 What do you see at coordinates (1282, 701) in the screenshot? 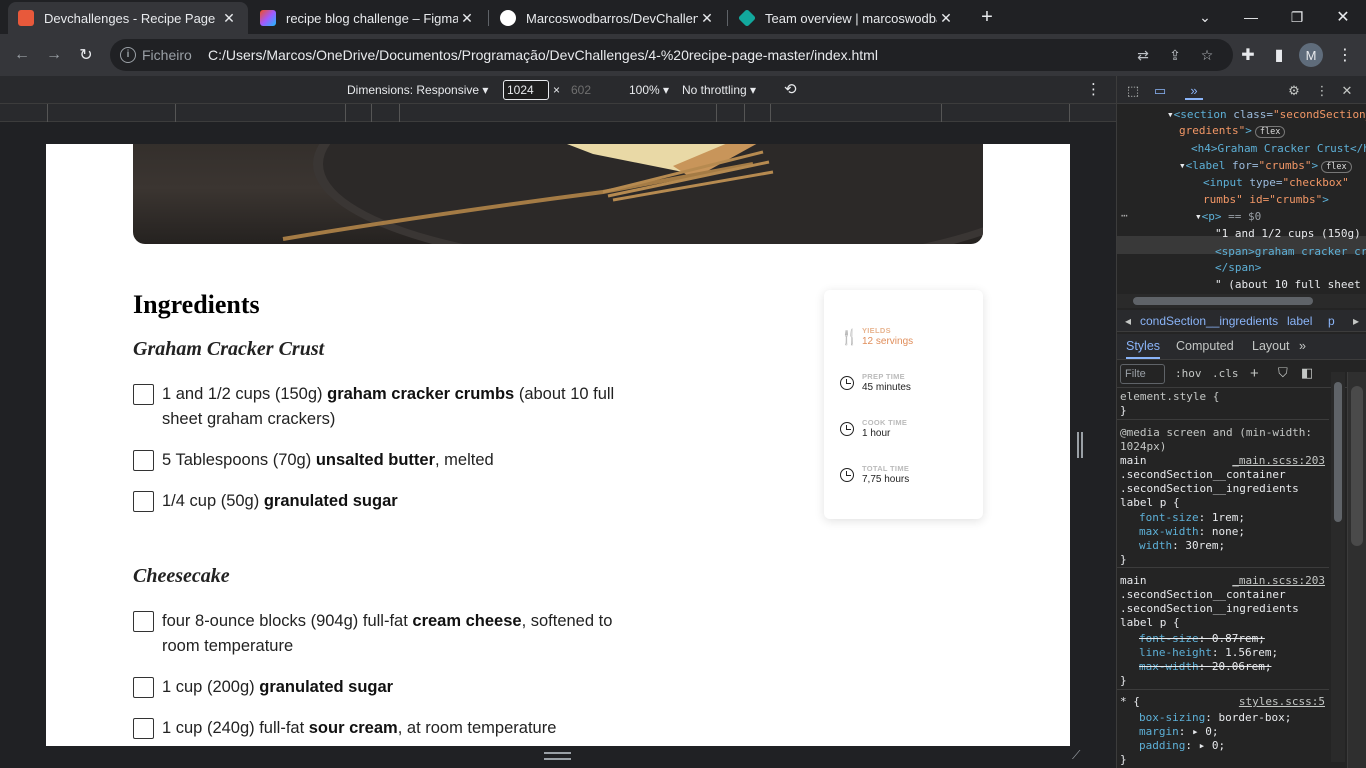
I see `source-link: styles.scss:5` at bounding box center [1282, 701].